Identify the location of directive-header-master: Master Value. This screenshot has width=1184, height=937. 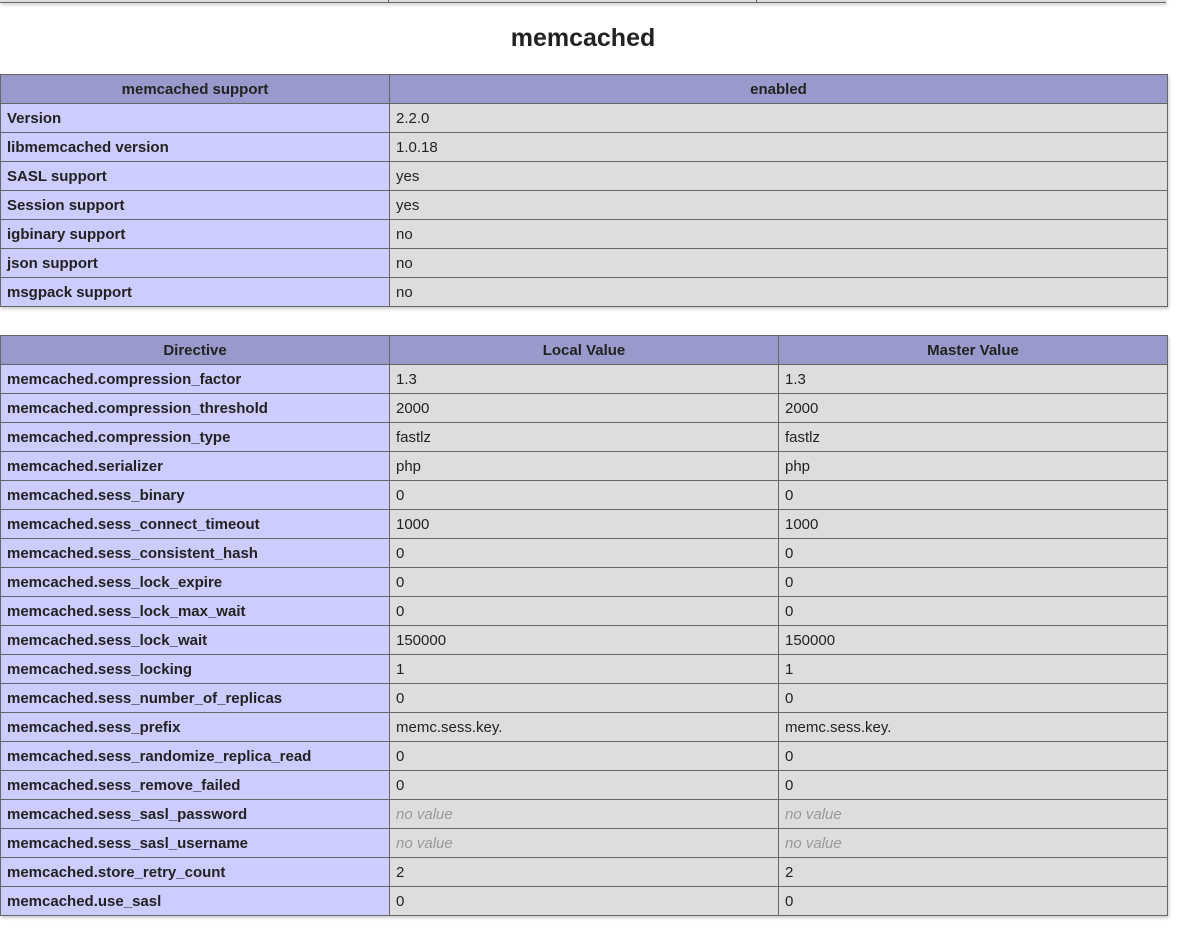
(973, 350).